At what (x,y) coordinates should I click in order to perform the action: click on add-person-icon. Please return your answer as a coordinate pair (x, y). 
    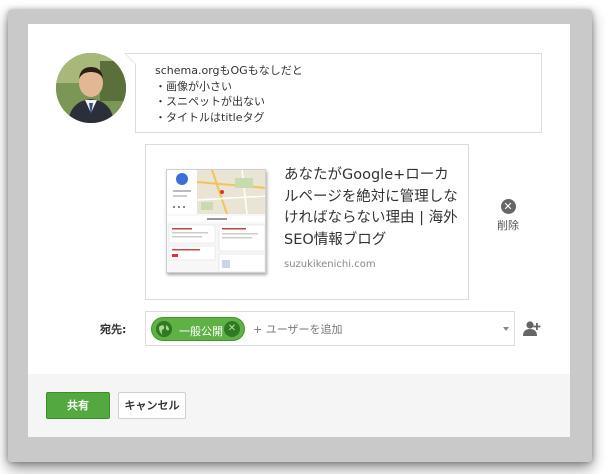
    Looking at the image, I should click on (532, 328).